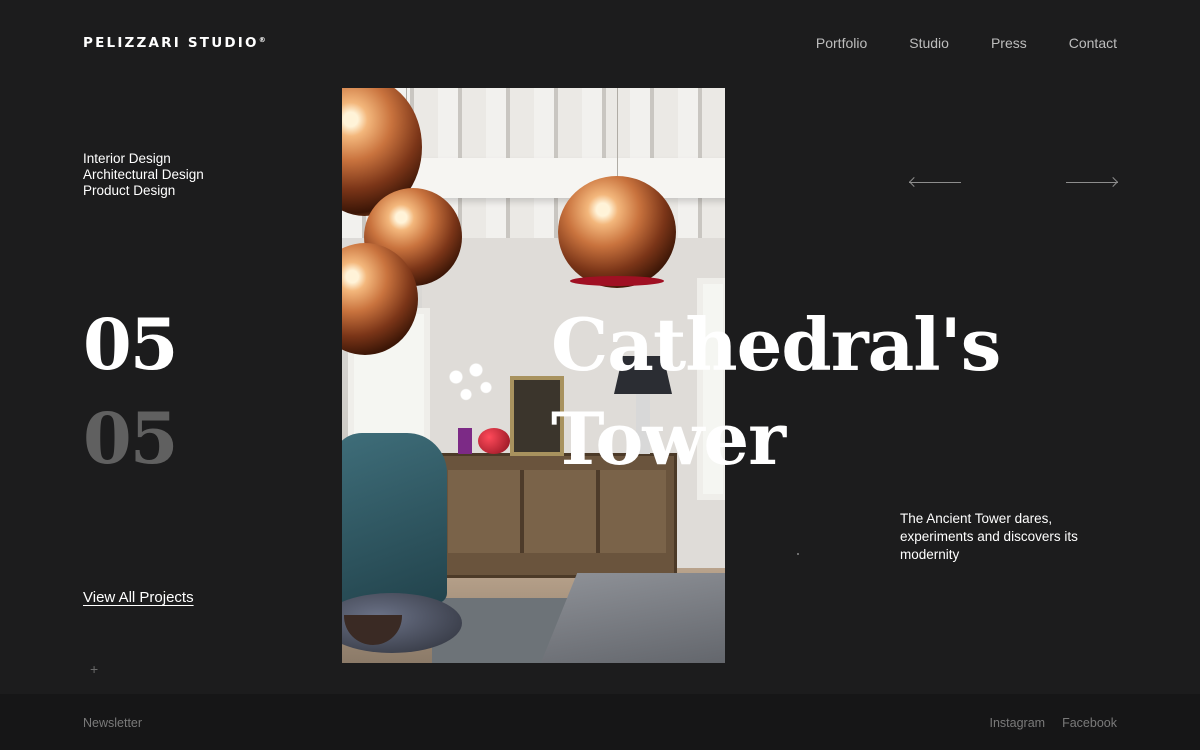 This screenshot has width=1200, height=750. Describe the element at coordinates (465, 441) in the screenshot. I see `photo-pot` at that location.